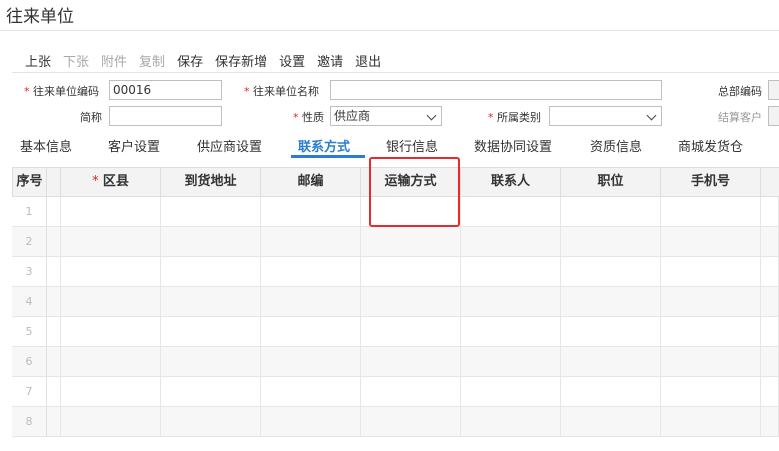 The height and width of the screenshot is (451, 779). Describe the element at coordinates (311, 182) in the screenshot. I see `column-header-postcode: 邮编` at that location.